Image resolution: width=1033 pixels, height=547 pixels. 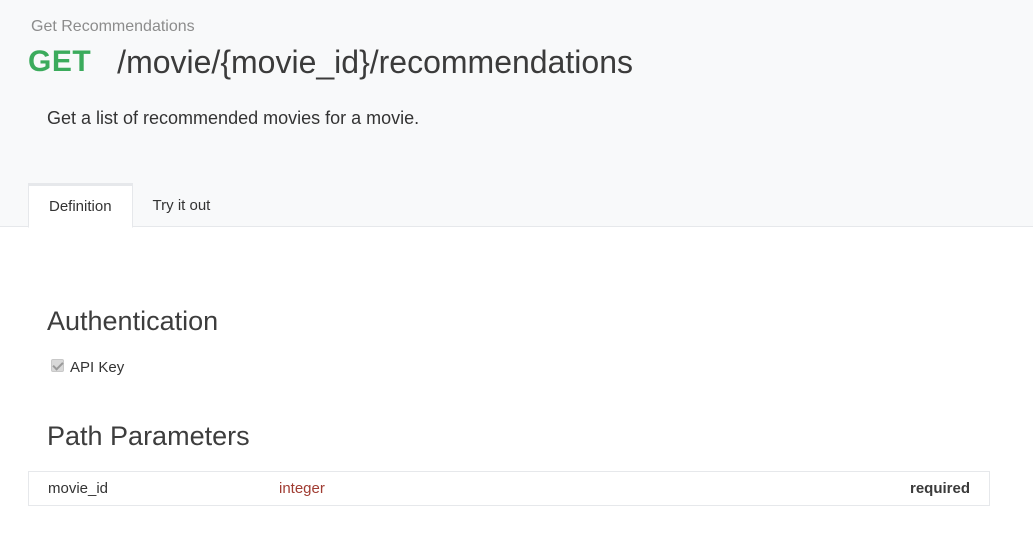 I want to click on param-required-label: required, so click(x=939, y=488).